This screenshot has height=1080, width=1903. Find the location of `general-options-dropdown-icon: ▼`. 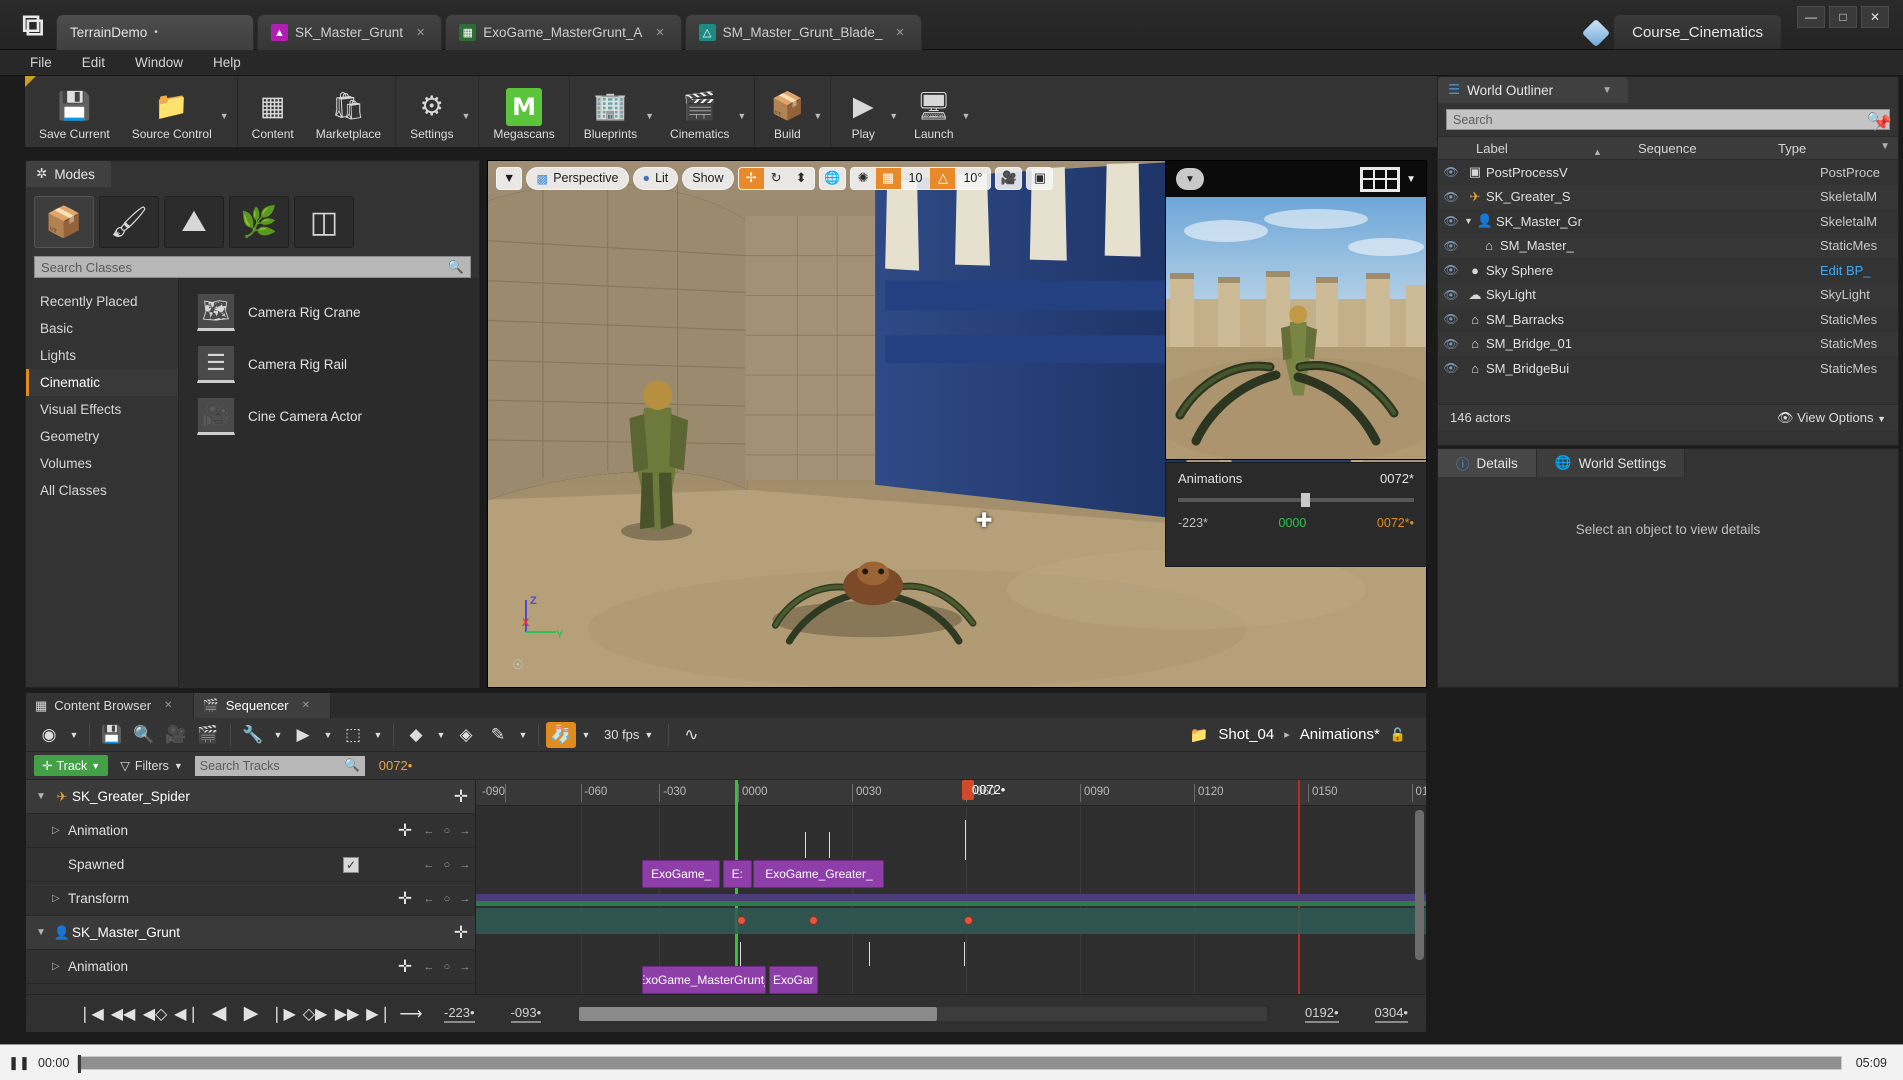

general-options-dropdown-icon: ▼ is located at coordinates (74, 735).